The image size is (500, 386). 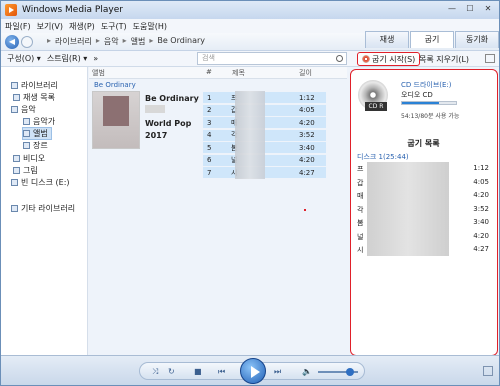 What do you see at coordinates (209, 160) in the screenshot?
I see `track-number: 6` at bounding box center [209, 160].